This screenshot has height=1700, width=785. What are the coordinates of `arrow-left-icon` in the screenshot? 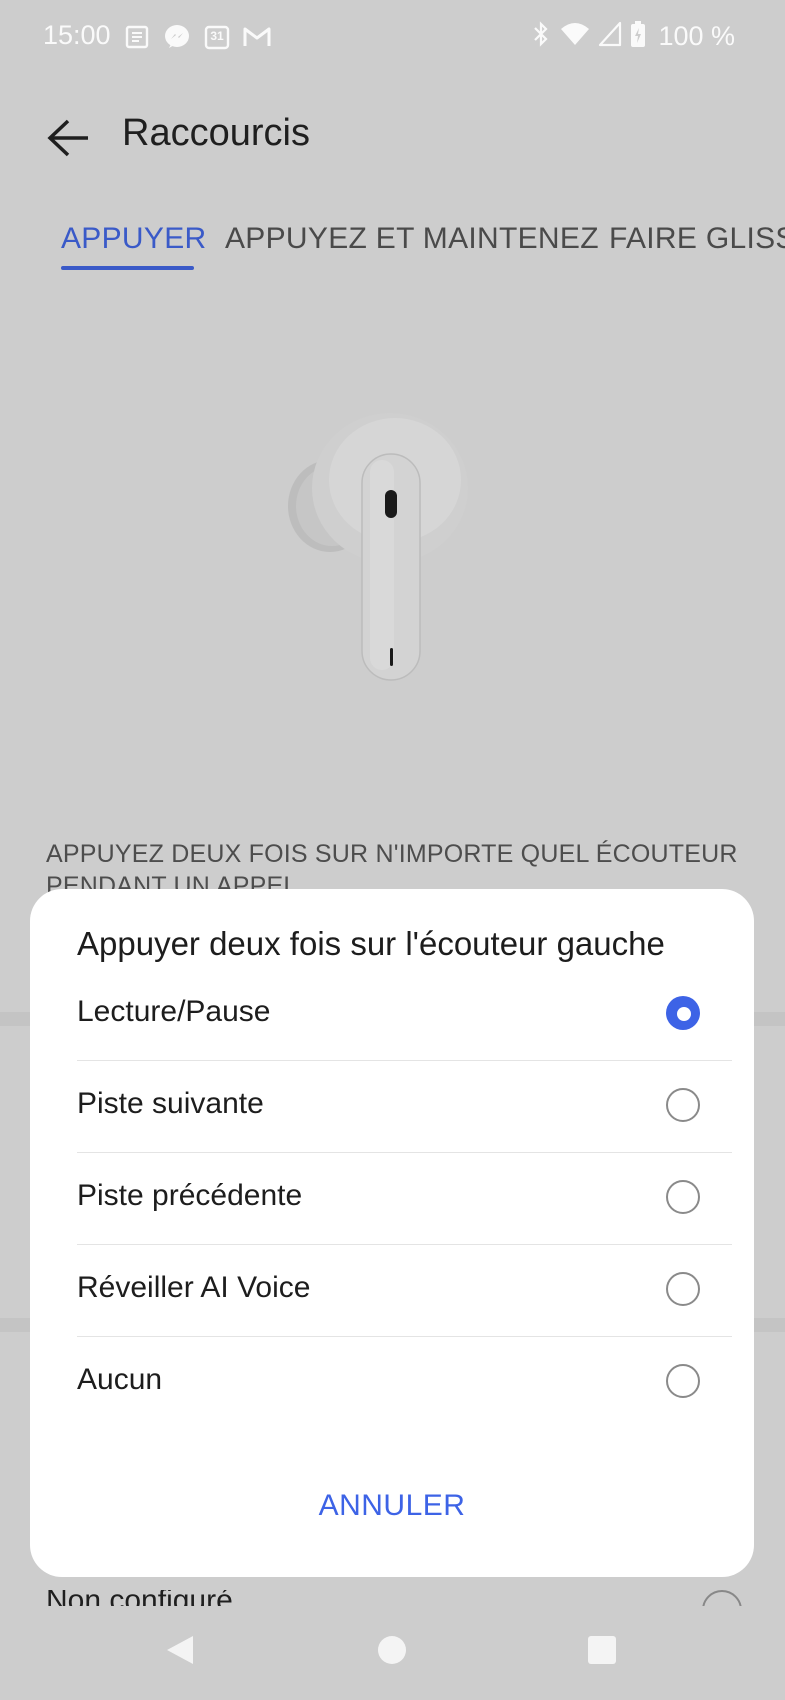 It's located at (67, 138).